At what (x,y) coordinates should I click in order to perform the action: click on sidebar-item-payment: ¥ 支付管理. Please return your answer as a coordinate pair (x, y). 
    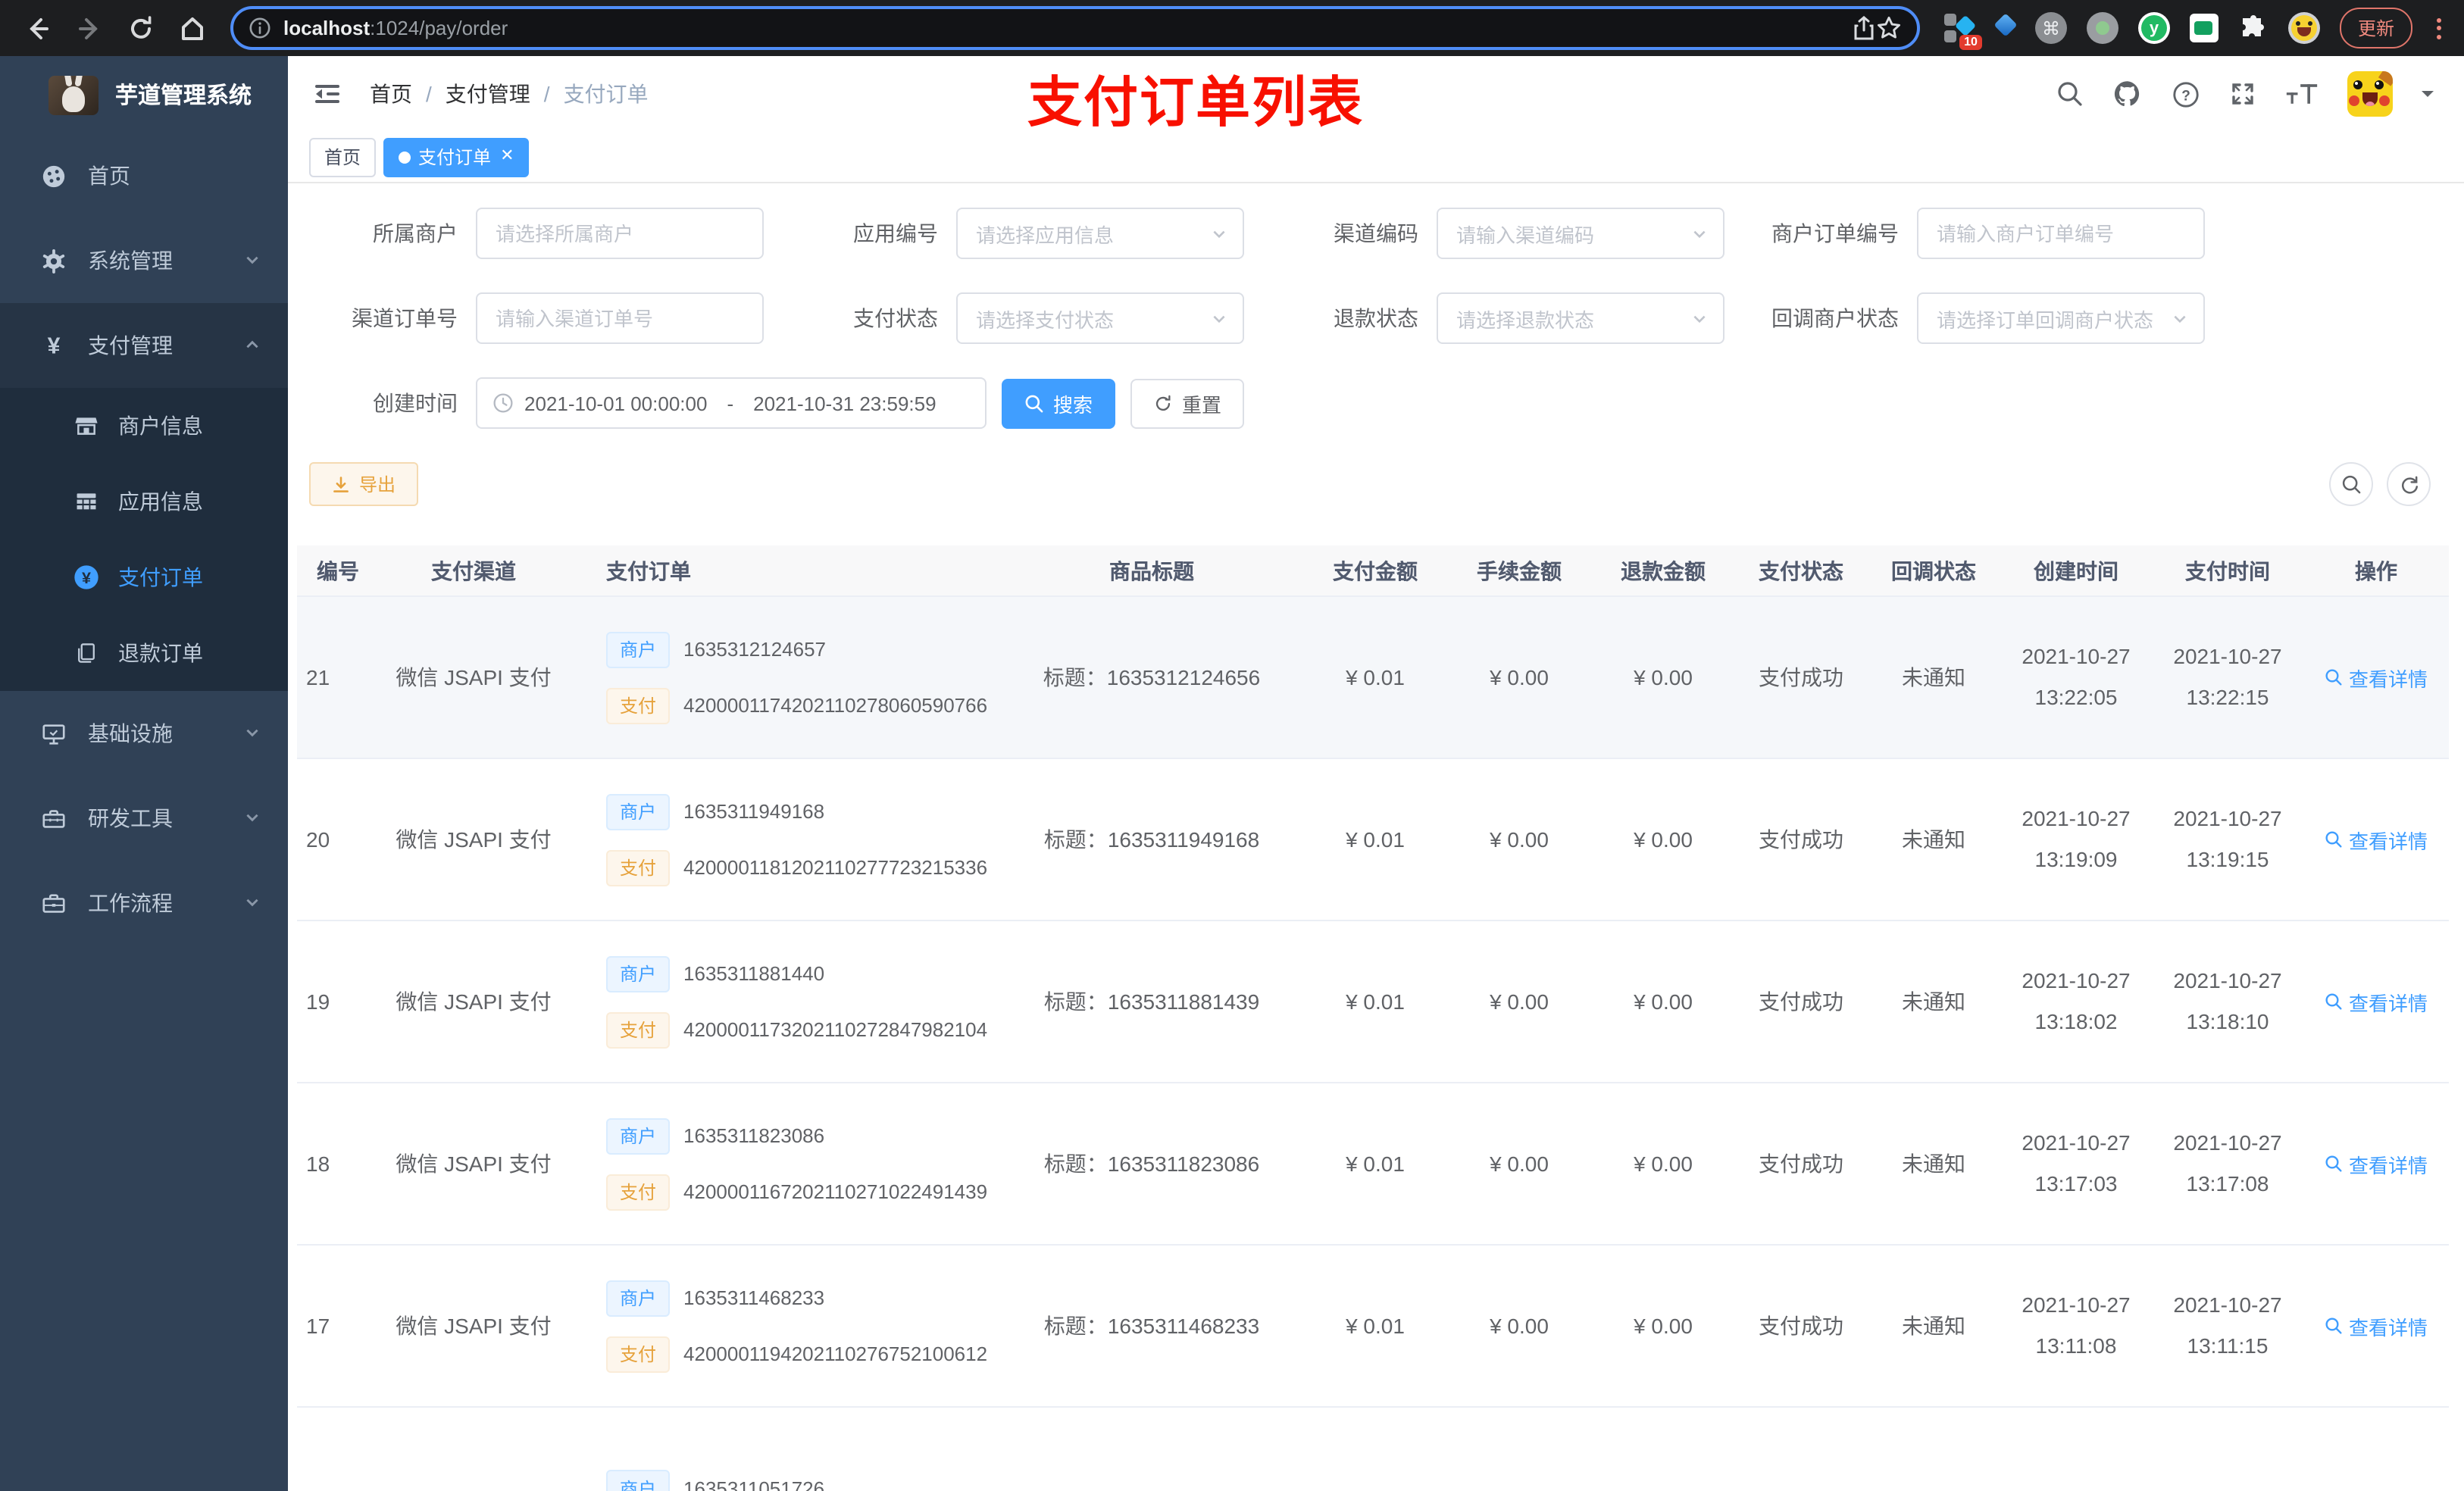
    Looking at the image, I should click on (144, 345).